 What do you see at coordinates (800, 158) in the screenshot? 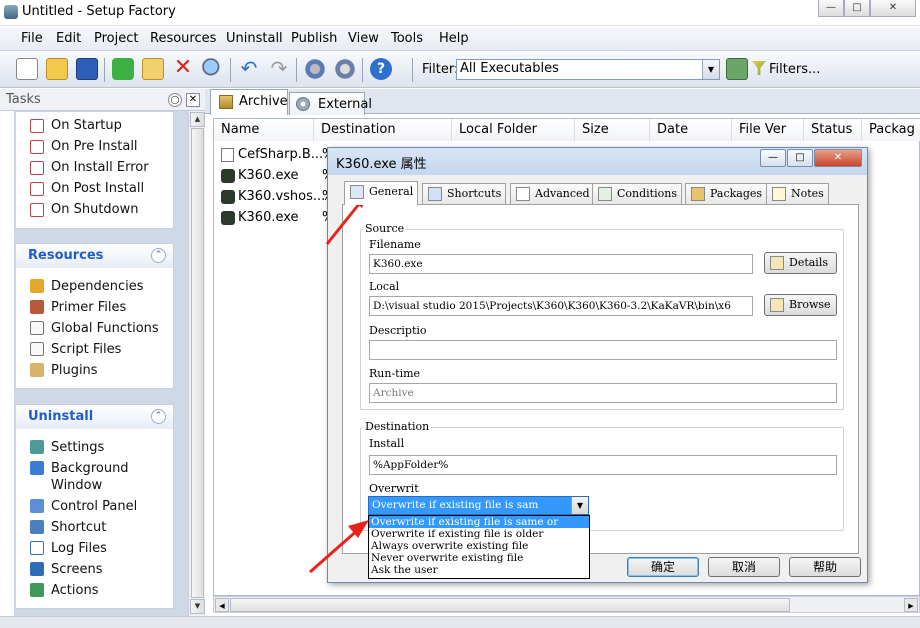
I see `dialog-maximize-button: □` at bounding box center [800, 158].